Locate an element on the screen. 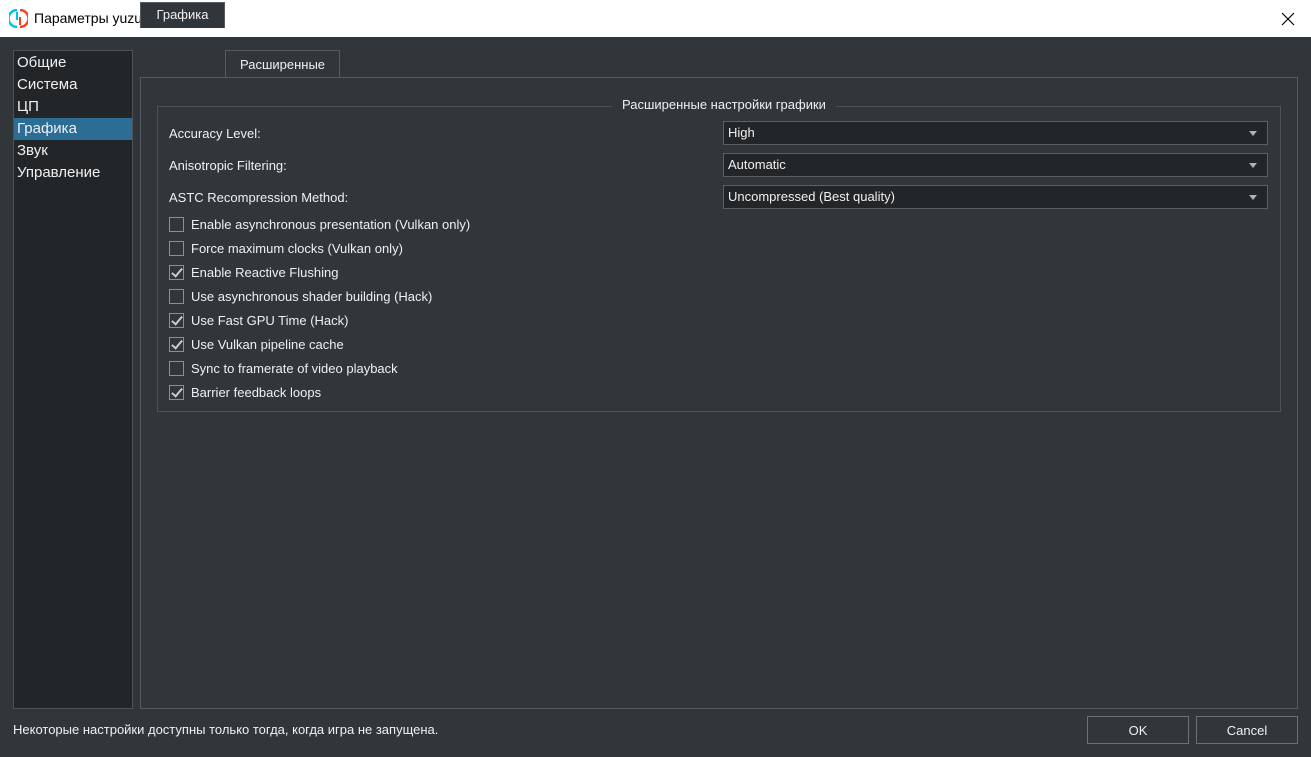  sidebar-item-cpu: ЦП is located at coordinates (73, 107).